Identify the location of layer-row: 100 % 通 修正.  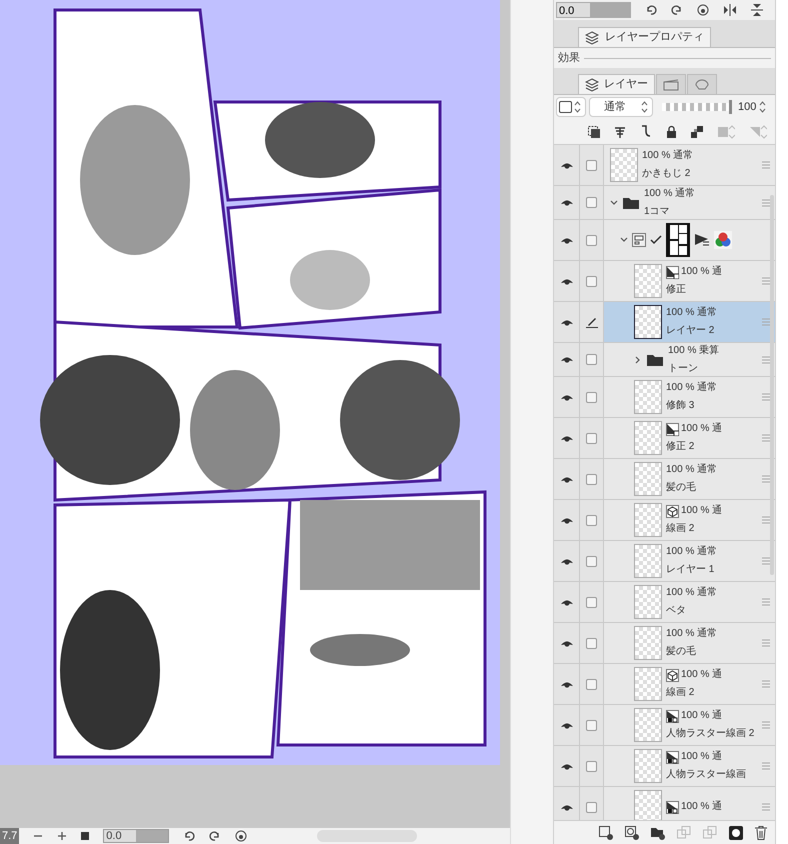
(689, 281).